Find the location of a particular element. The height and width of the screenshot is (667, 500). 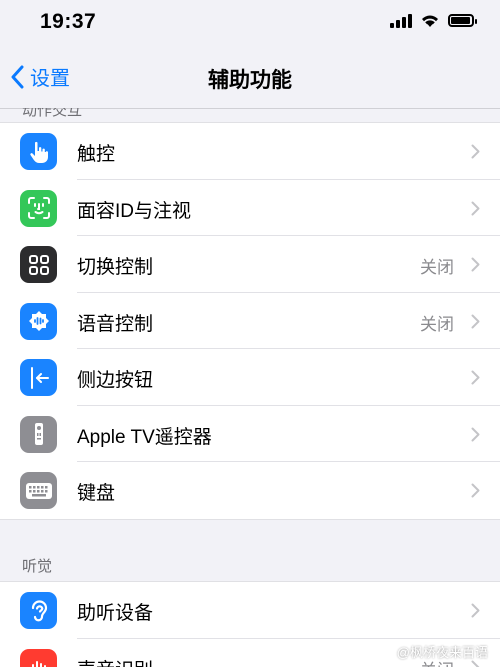

hand-tap-icon is located at coordinates (38, 151).